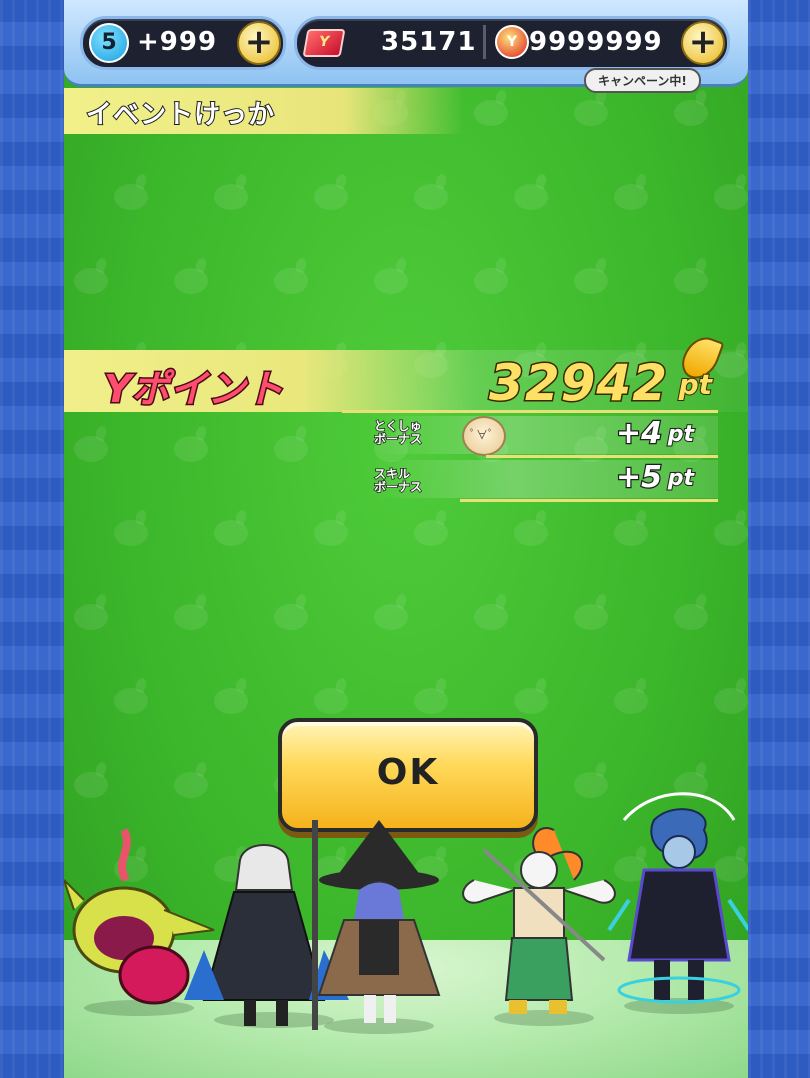 The image size is (810, 1078). I want to click on bonus-label: とくしゅ ボーナス, so click(398, 433).